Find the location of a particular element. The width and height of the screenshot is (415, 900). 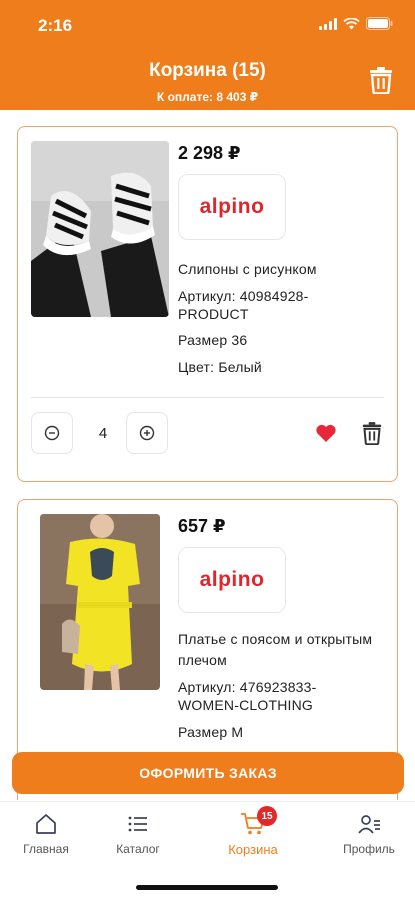

increase-quantity-button is located at coordinates (147, 433).